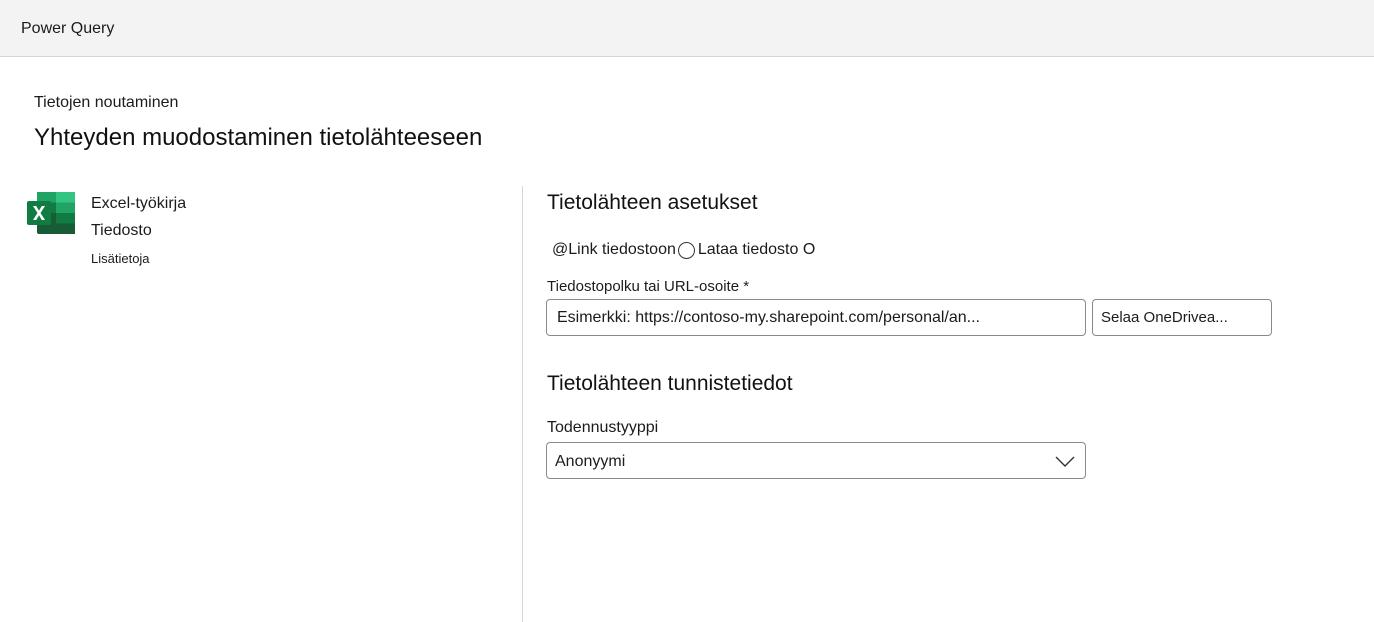 Image resolution: width=1374 pixels, height=622 pixels. Describe the element at coordinates (652, 202) in the screenshot. I see `settings-section-title: Tietolähteen asetukset` at that location.